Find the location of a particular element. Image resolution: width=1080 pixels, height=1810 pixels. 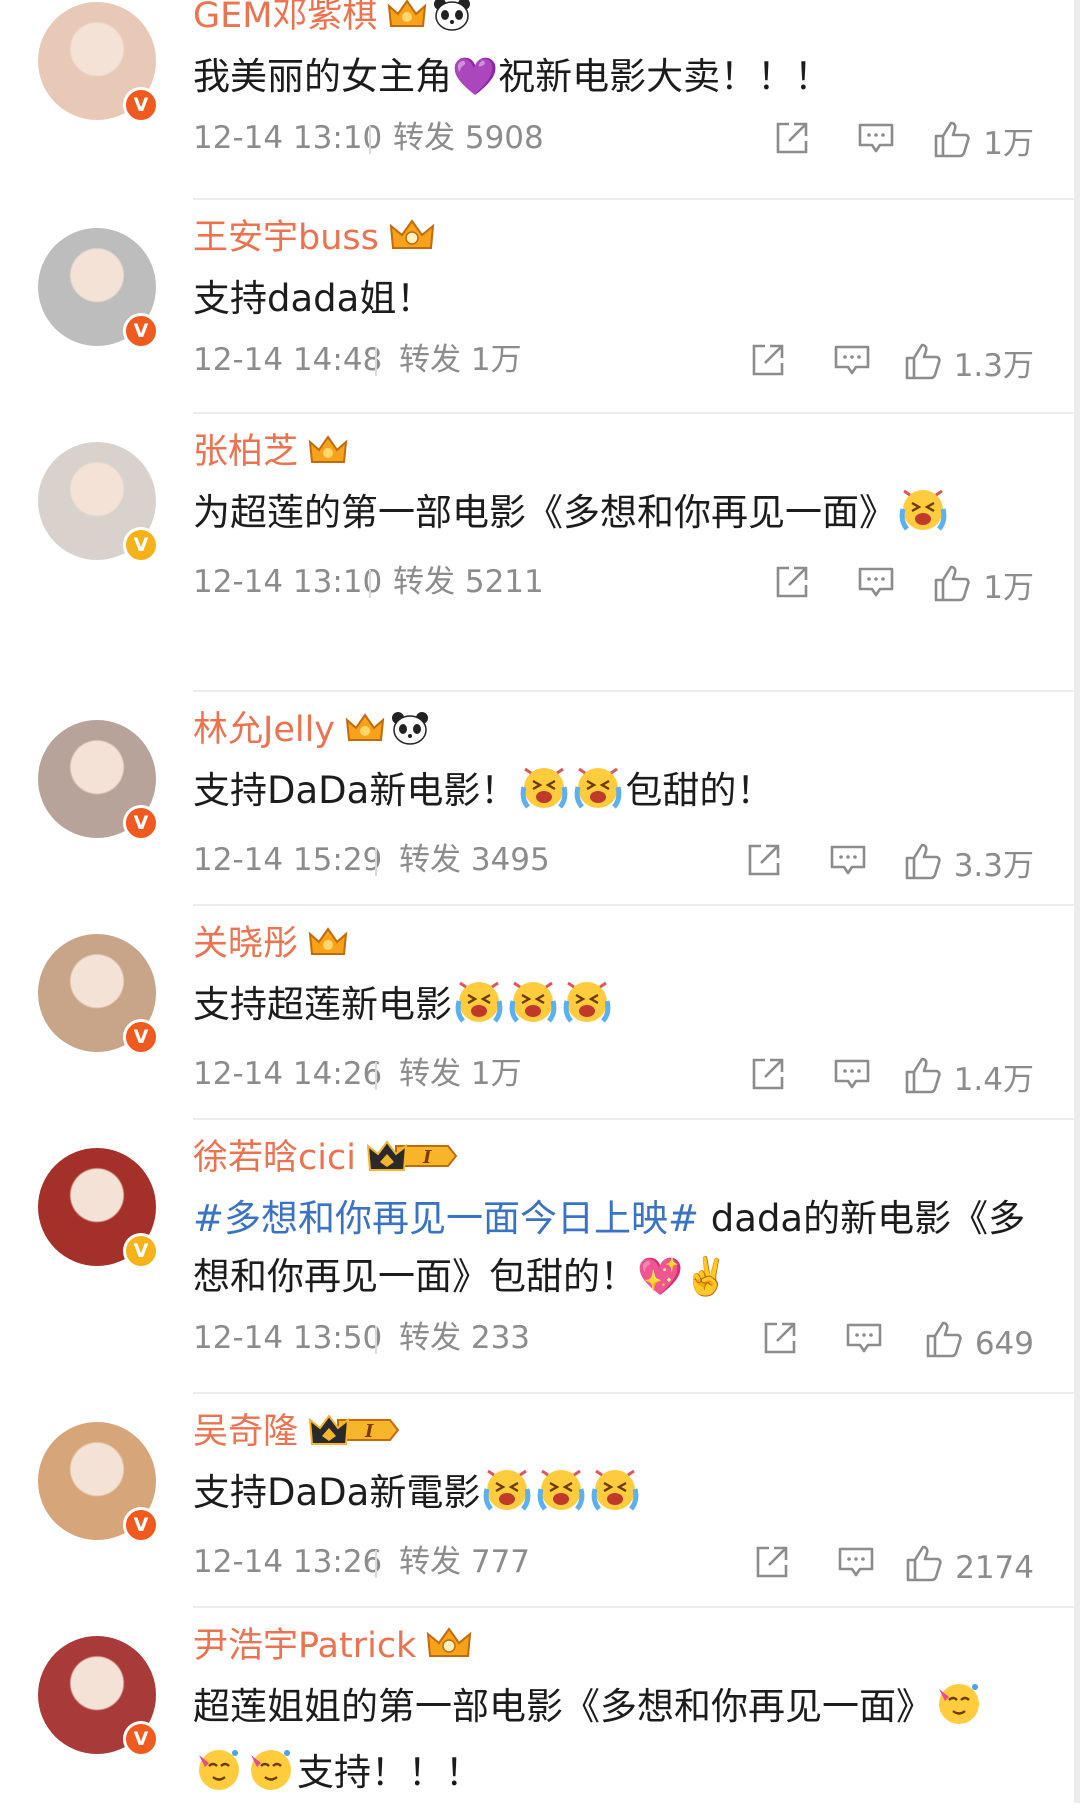

repost-count: 转发 5908 is located at coordinates (468, 138).